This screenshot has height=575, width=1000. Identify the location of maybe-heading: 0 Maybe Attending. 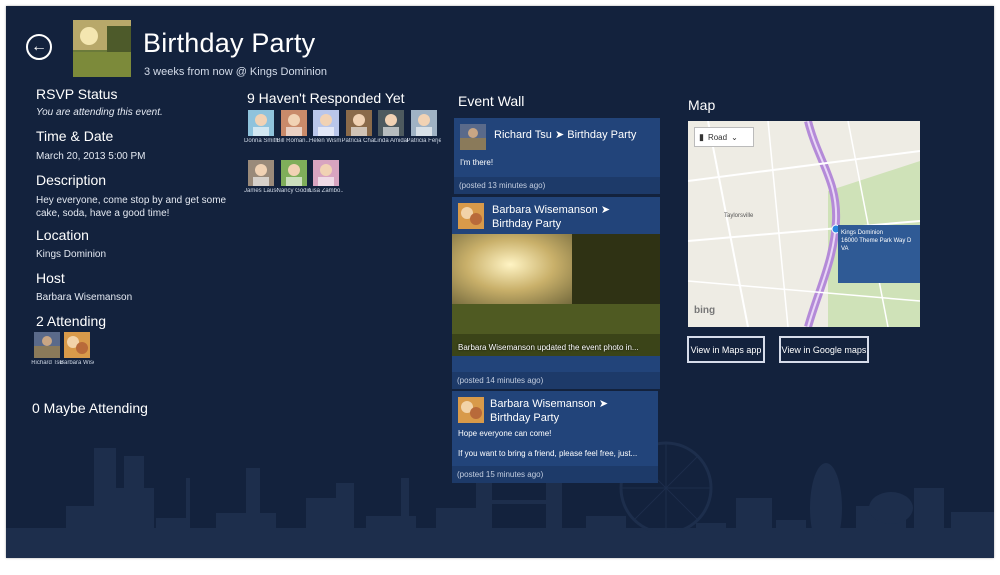
(90, 408).